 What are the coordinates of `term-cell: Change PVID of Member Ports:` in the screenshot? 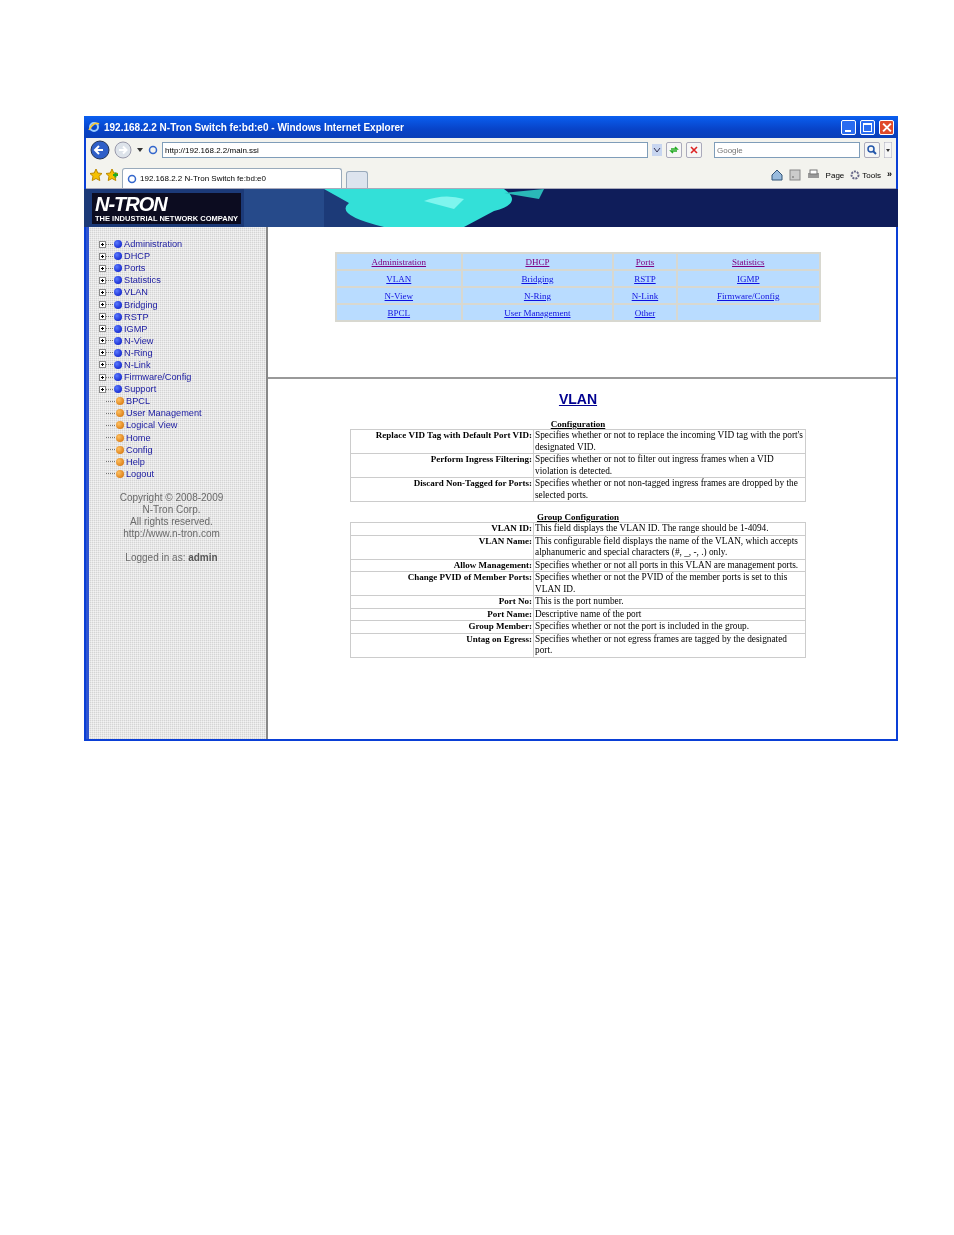 It's located at (442, 583).